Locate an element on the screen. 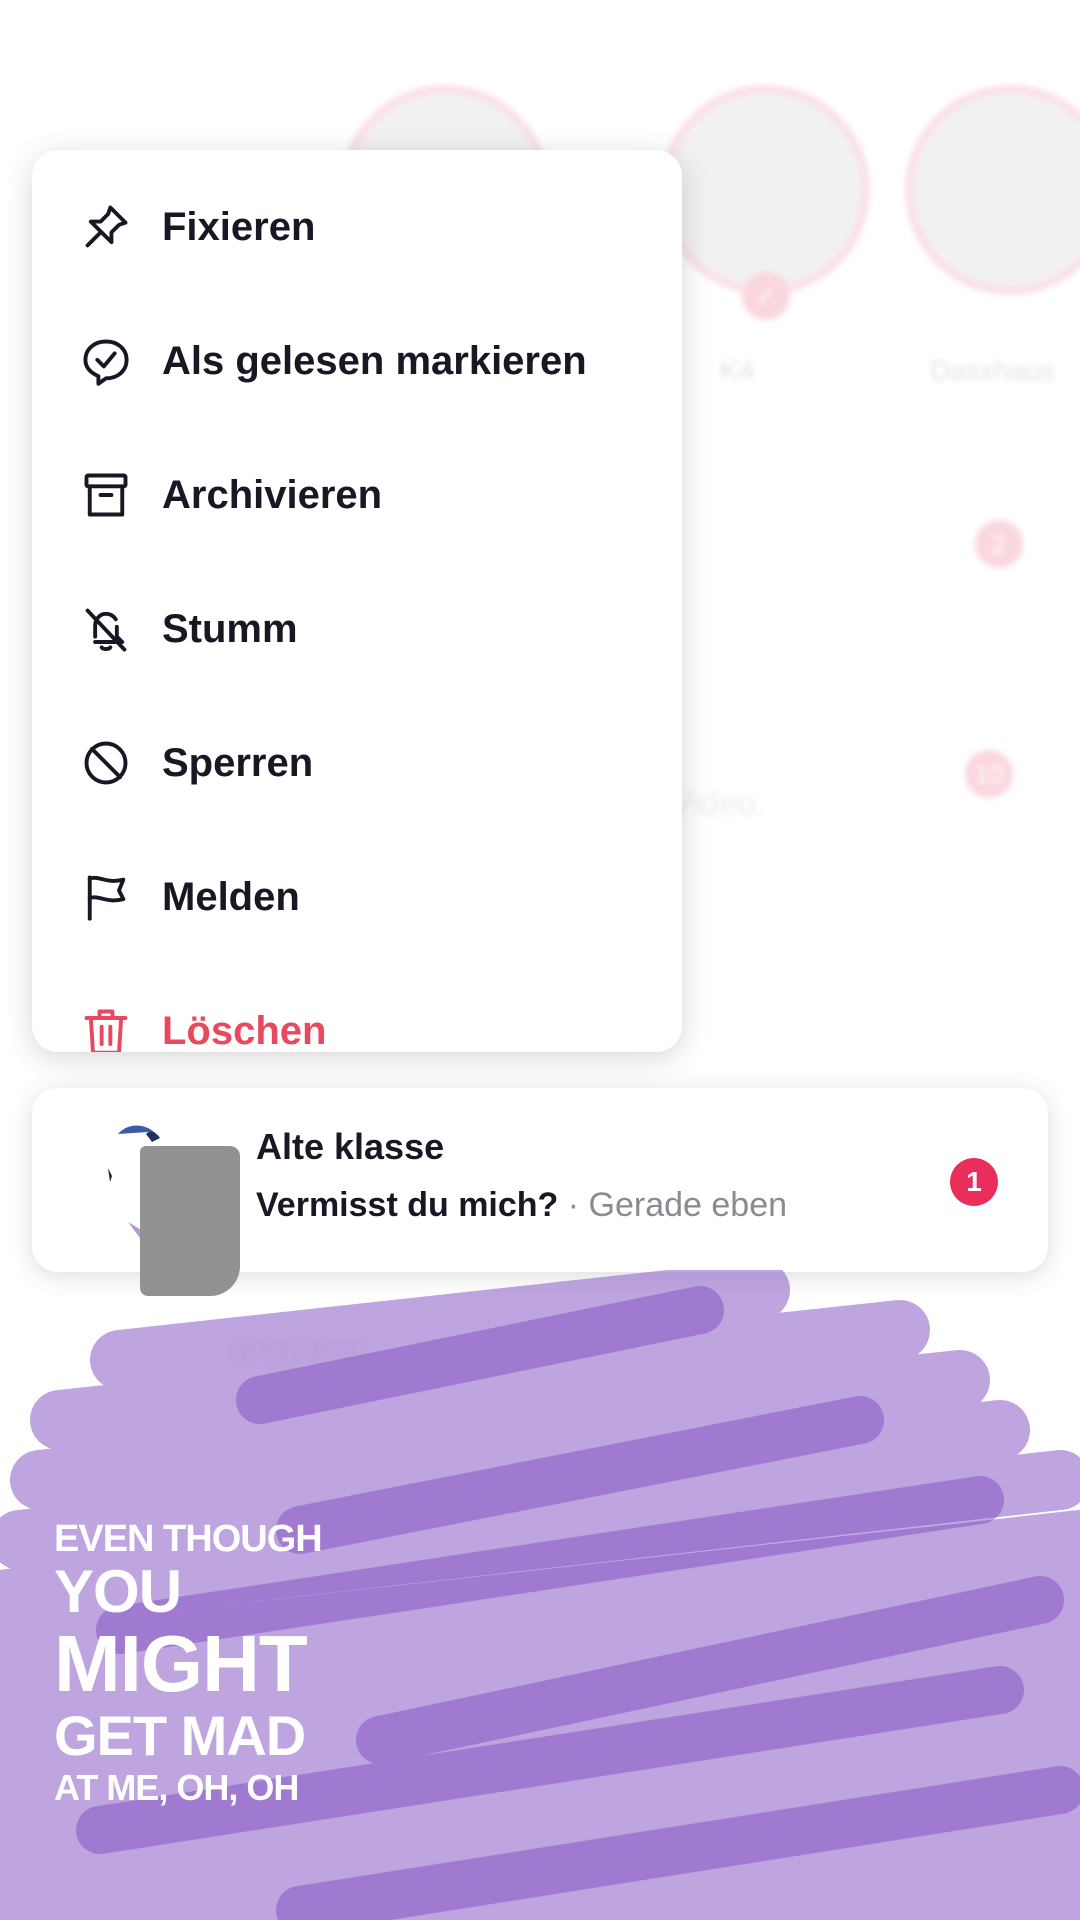  unread-count-badge-2: 10 is located at coordinates (989, 774).